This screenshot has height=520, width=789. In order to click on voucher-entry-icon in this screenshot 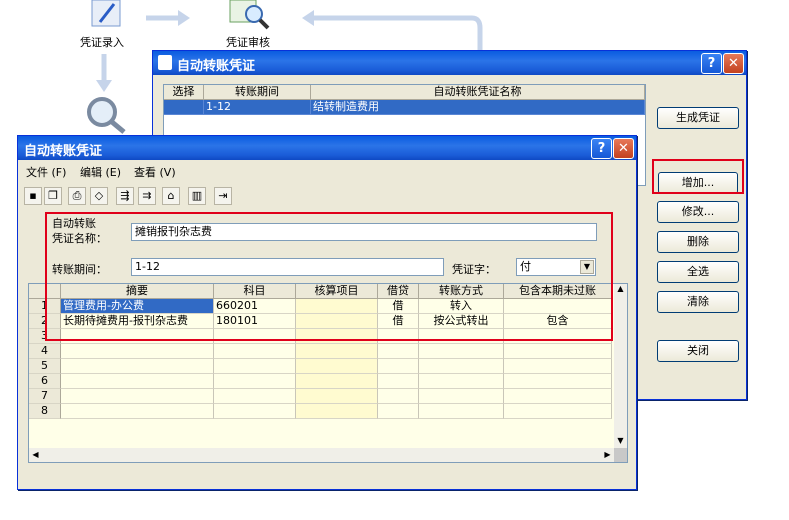, I will do `click(107, 15)`.